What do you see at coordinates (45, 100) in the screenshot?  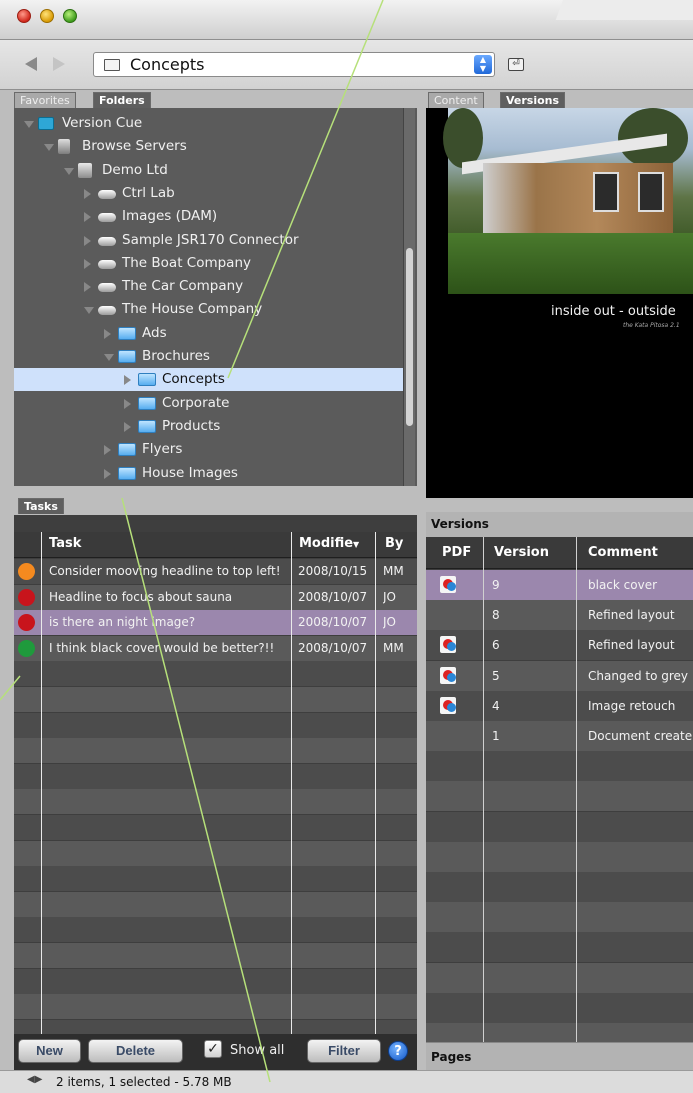 I see `tab-favorites: Favorites` at bounding box center [45, 100].